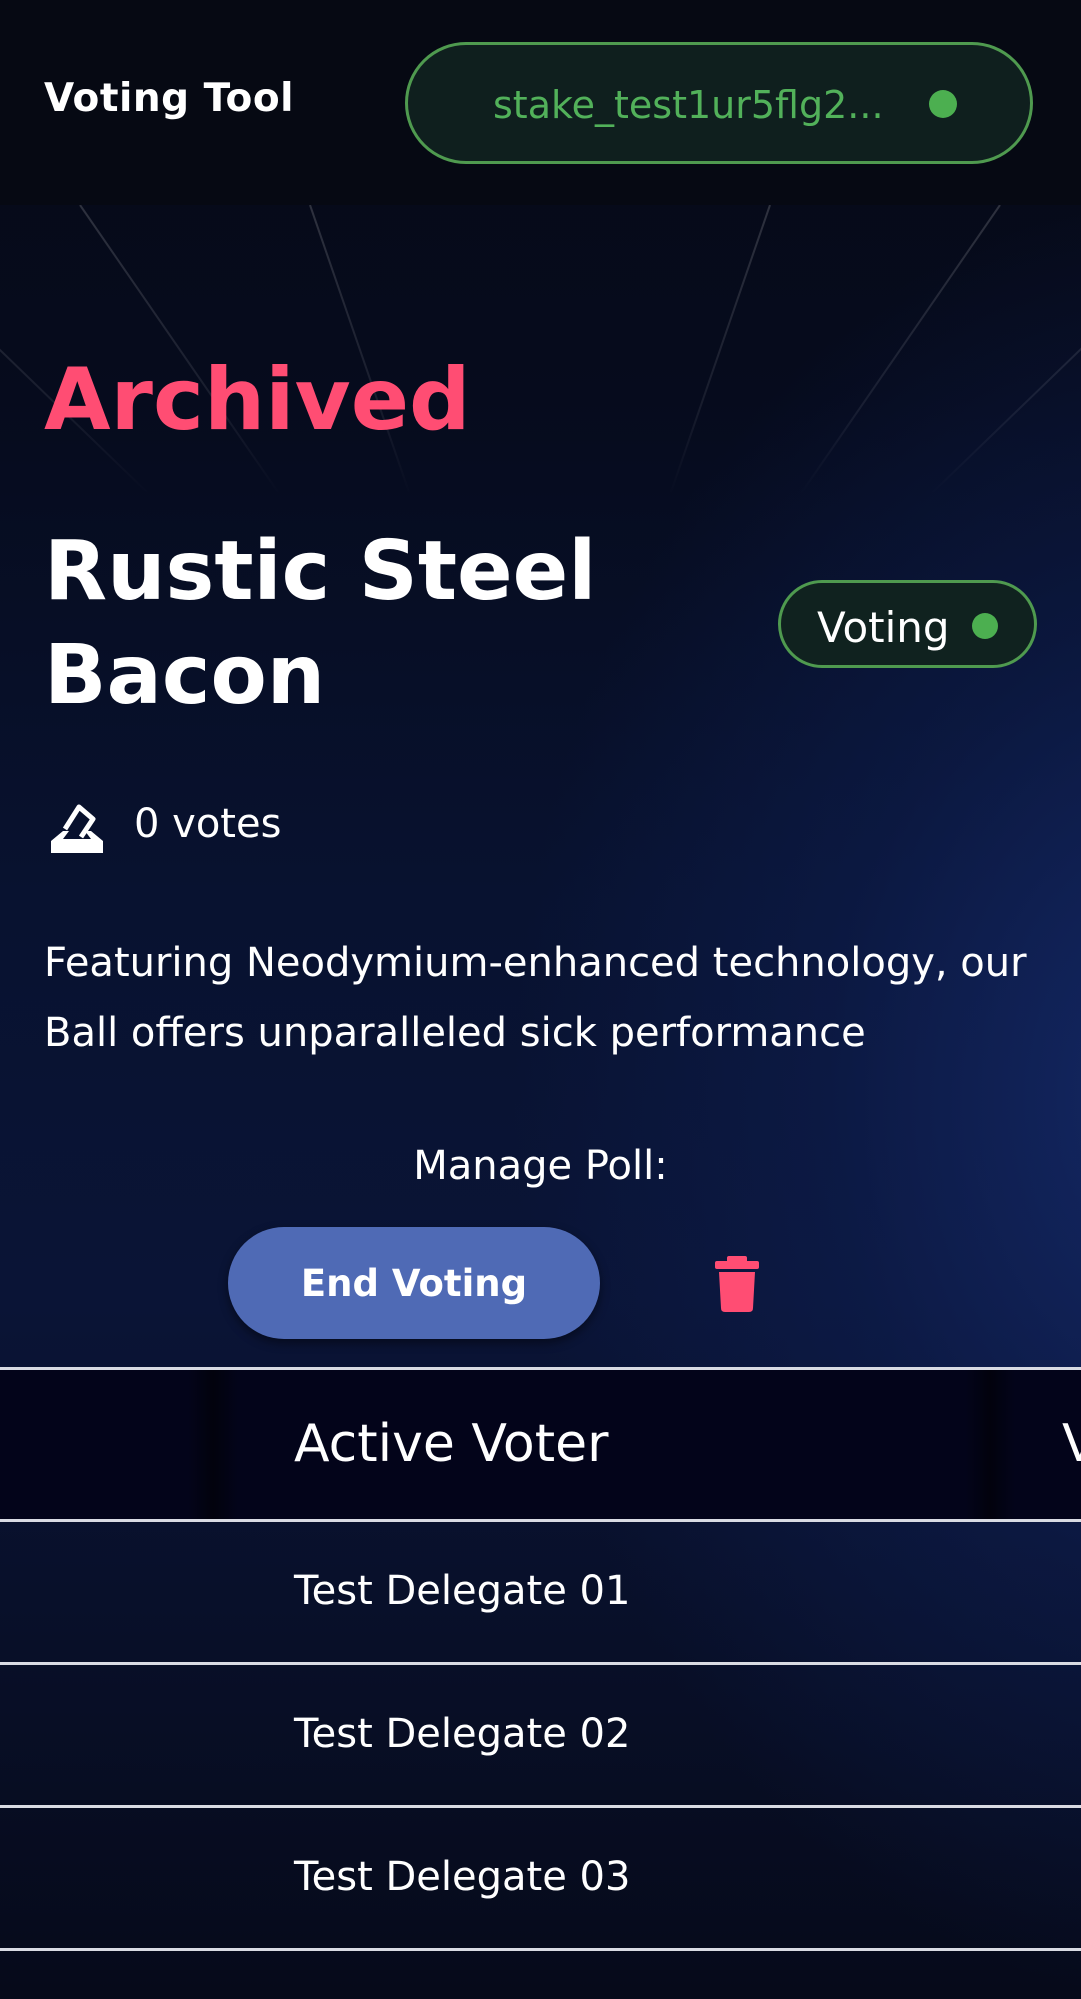 This screenshot has height=1999, width=1081. I want to click on table-row: Test Delegate 03, so click(540, 1879).